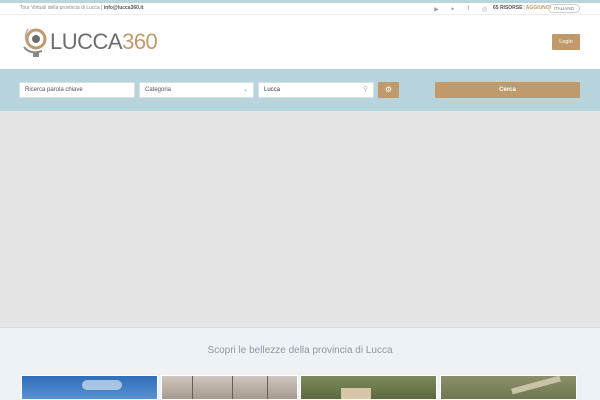 This screenshot has height=400, width=600. Describe the element at coordinates (564, 8) in the screenshot. I see `language-selector: ITALIANO` at that location.